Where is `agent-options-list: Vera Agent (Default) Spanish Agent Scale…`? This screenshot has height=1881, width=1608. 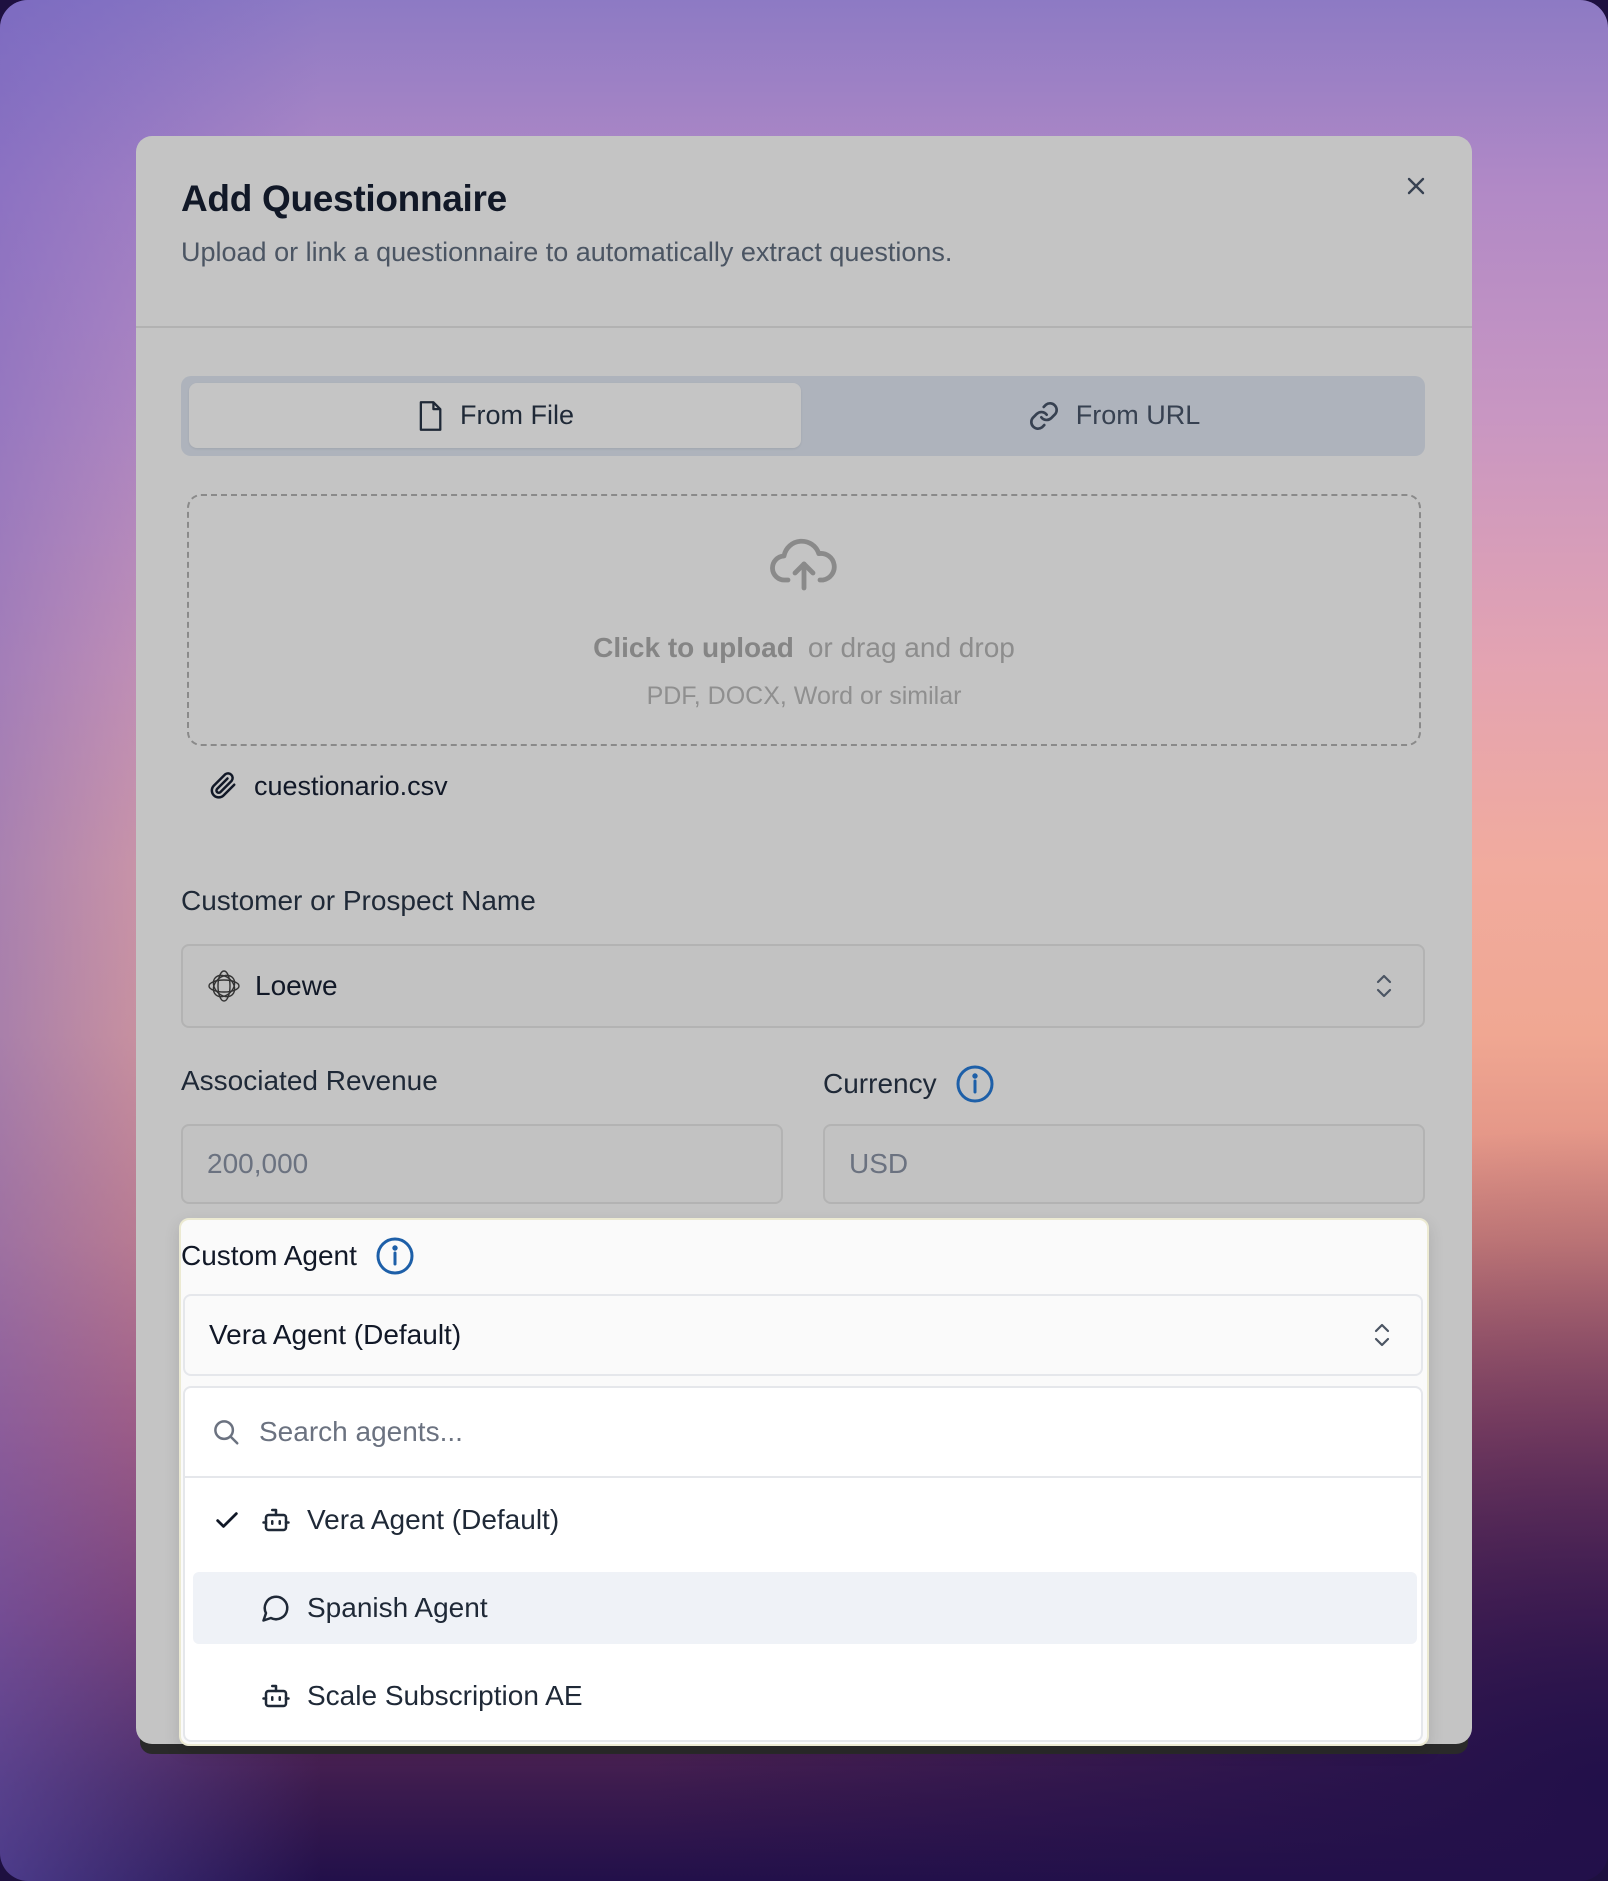 agent-options-list: Vera Agent (Default) Spanish Agent Scale… is located at coordinates (803, 1564).